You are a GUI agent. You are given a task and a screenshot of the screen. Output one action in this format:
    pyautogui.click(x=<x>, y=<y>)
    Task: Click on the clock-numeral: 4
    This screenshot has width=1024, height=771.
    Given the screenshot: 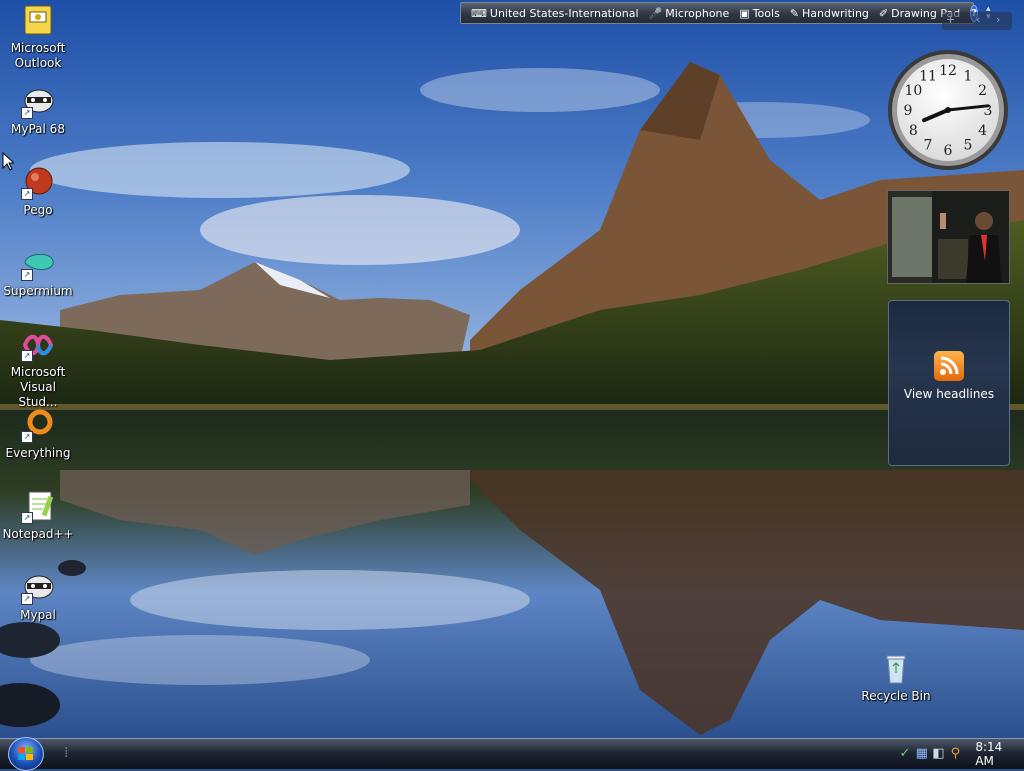 What is the action you would take?
    pyautogui.click(x=982, y=131)
    